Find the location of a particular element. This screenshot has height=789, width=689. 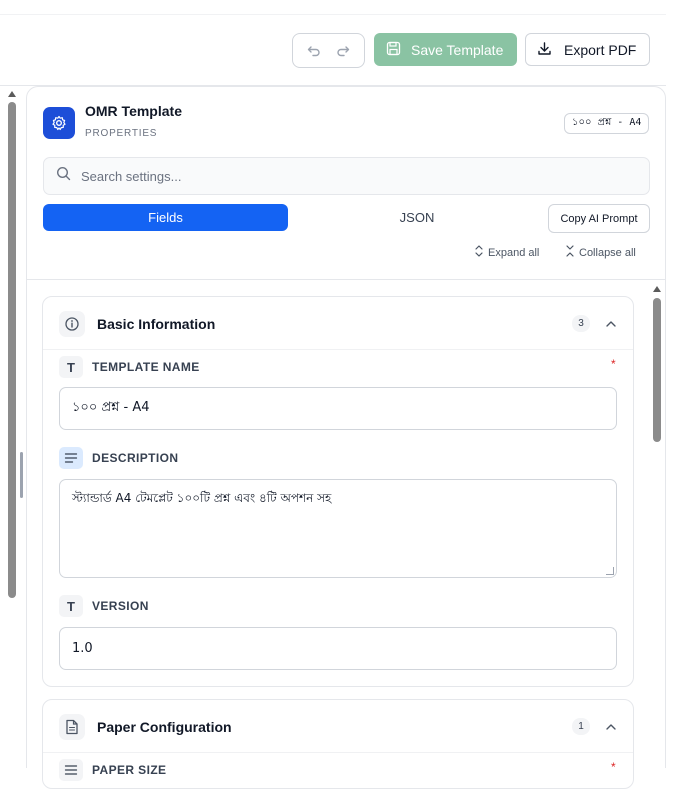

version-label-row: T VERSION is located at coordinates (104, 606).